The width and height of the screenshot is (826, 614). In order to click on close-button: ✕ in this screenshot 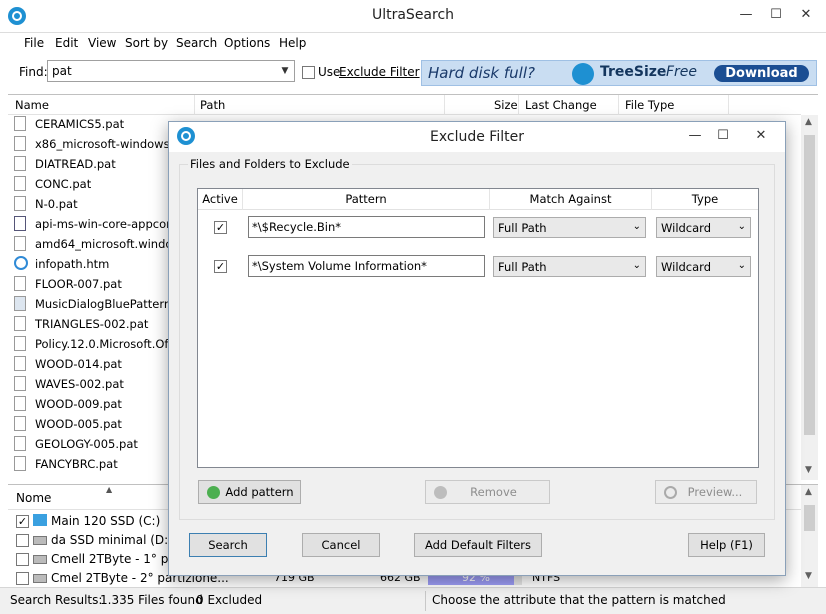, I will do `click(806, 15)`.